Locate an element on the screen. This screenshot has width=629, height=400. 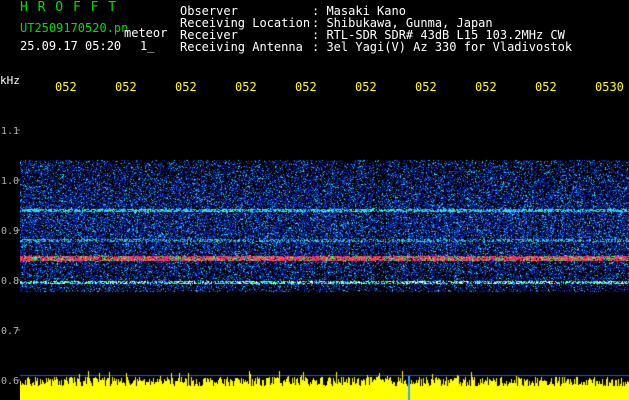
y-tick-label: 0.8 is located at coordinates (10, 281).